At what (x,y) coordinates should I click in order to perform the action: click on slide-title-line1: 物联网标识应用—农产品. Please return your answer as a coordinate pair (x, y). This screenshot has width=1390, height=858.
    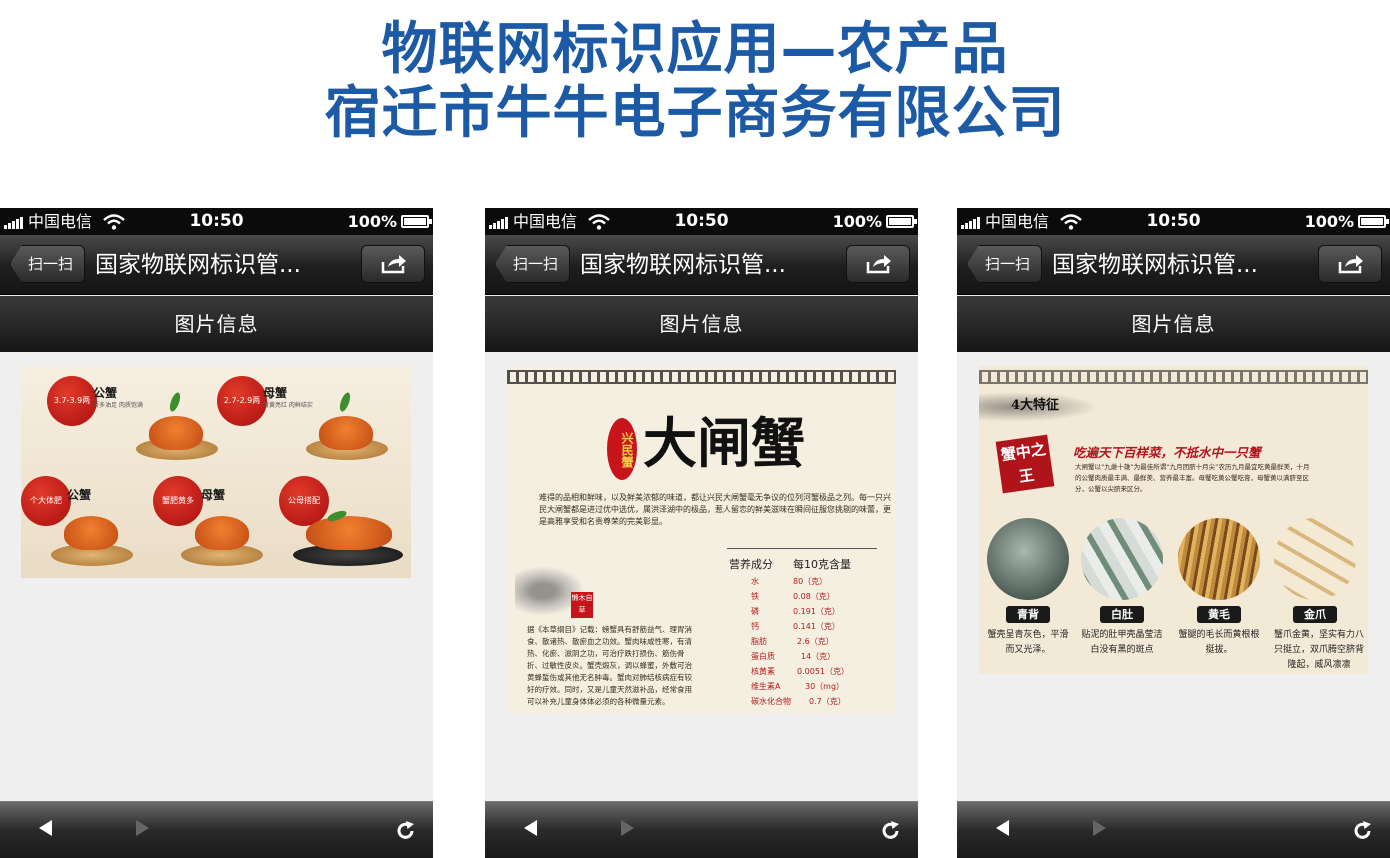
    Looking at the image, I should click on (695, 49).